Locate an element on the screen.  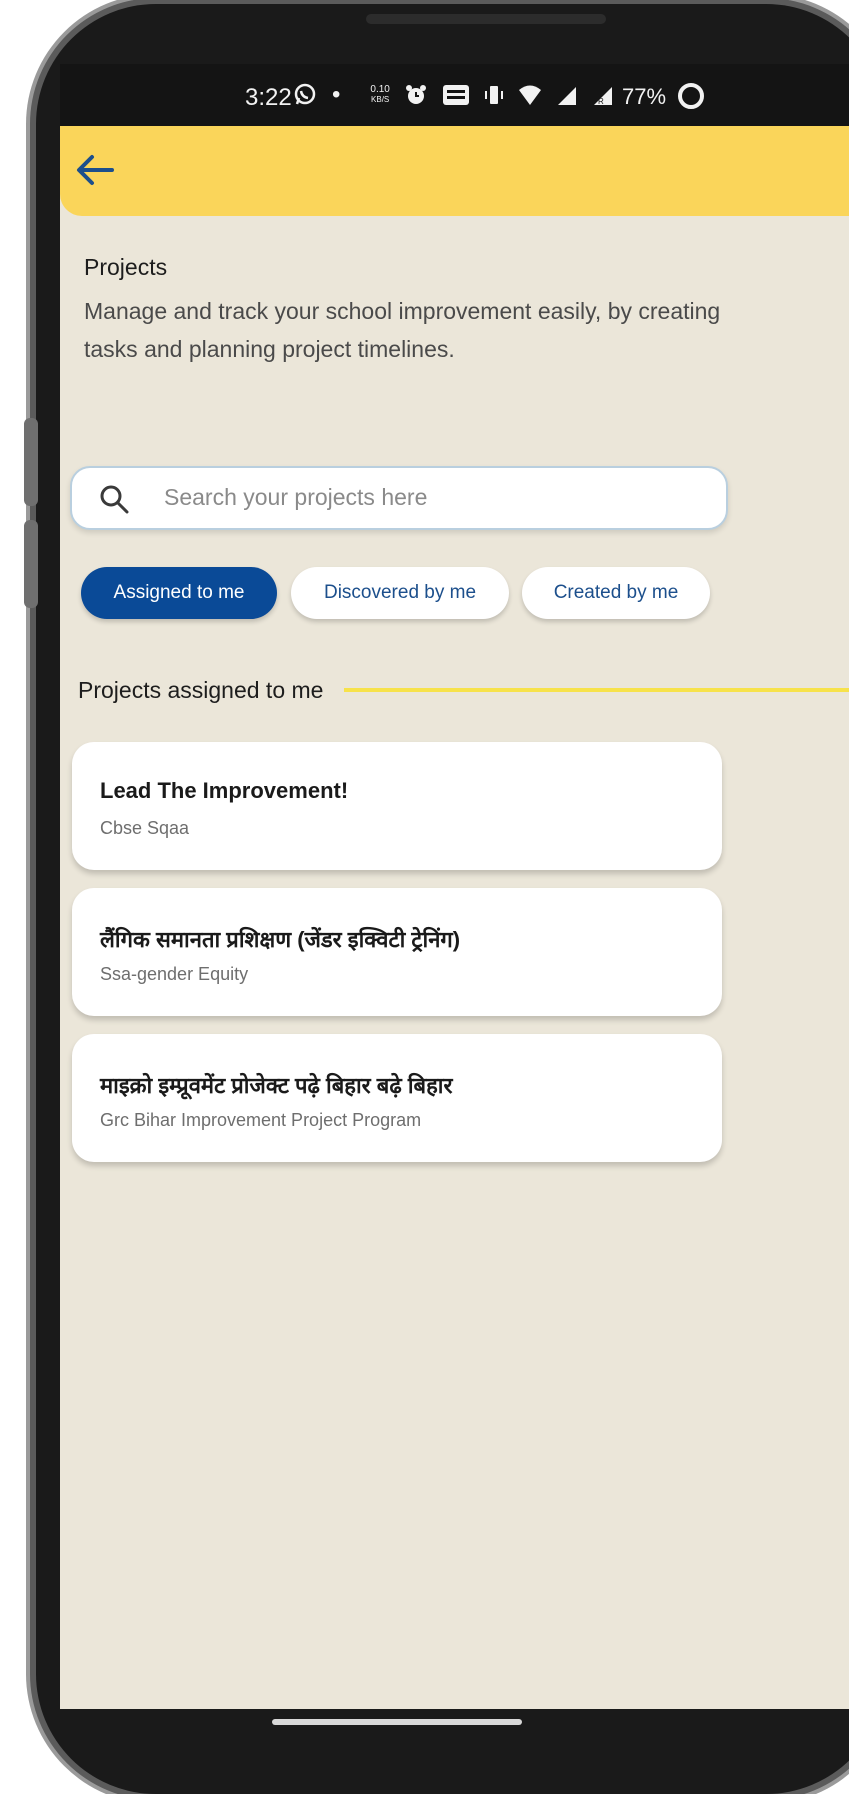
project-card: Lead The Improvement! Cbse Sqaa is located at coordinates (397, 806).